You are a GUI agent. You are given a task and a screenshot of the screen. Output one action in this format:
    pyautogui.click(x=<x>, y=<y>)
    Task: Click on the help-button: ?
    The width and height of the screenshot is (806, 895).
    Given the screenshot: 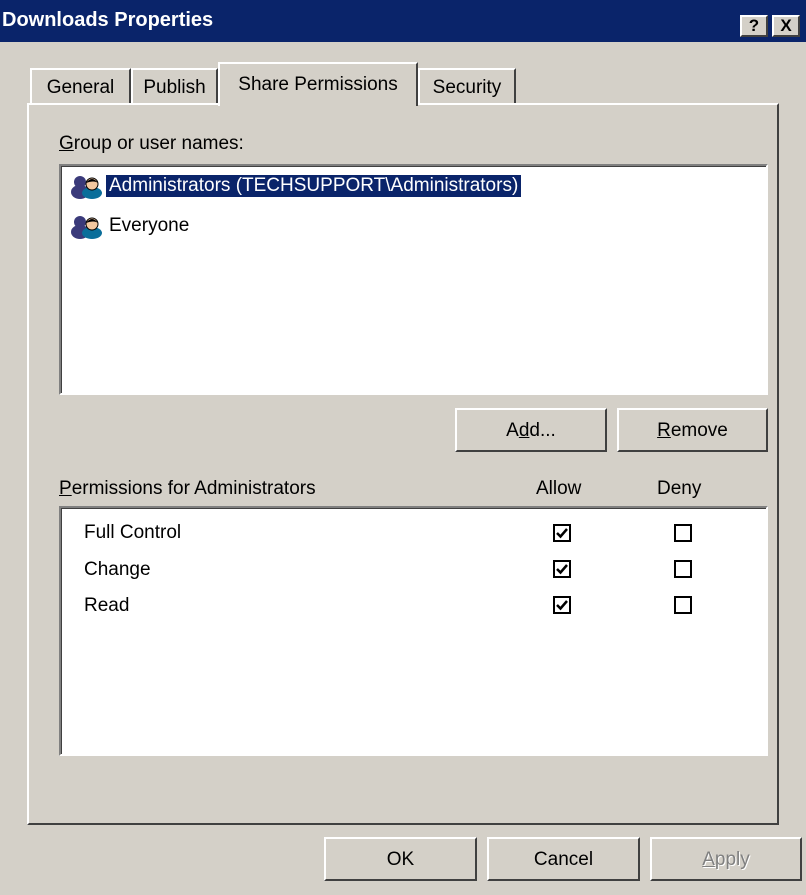 What is the action you would take?
    pyautogui.click(x=754, y=26)
    